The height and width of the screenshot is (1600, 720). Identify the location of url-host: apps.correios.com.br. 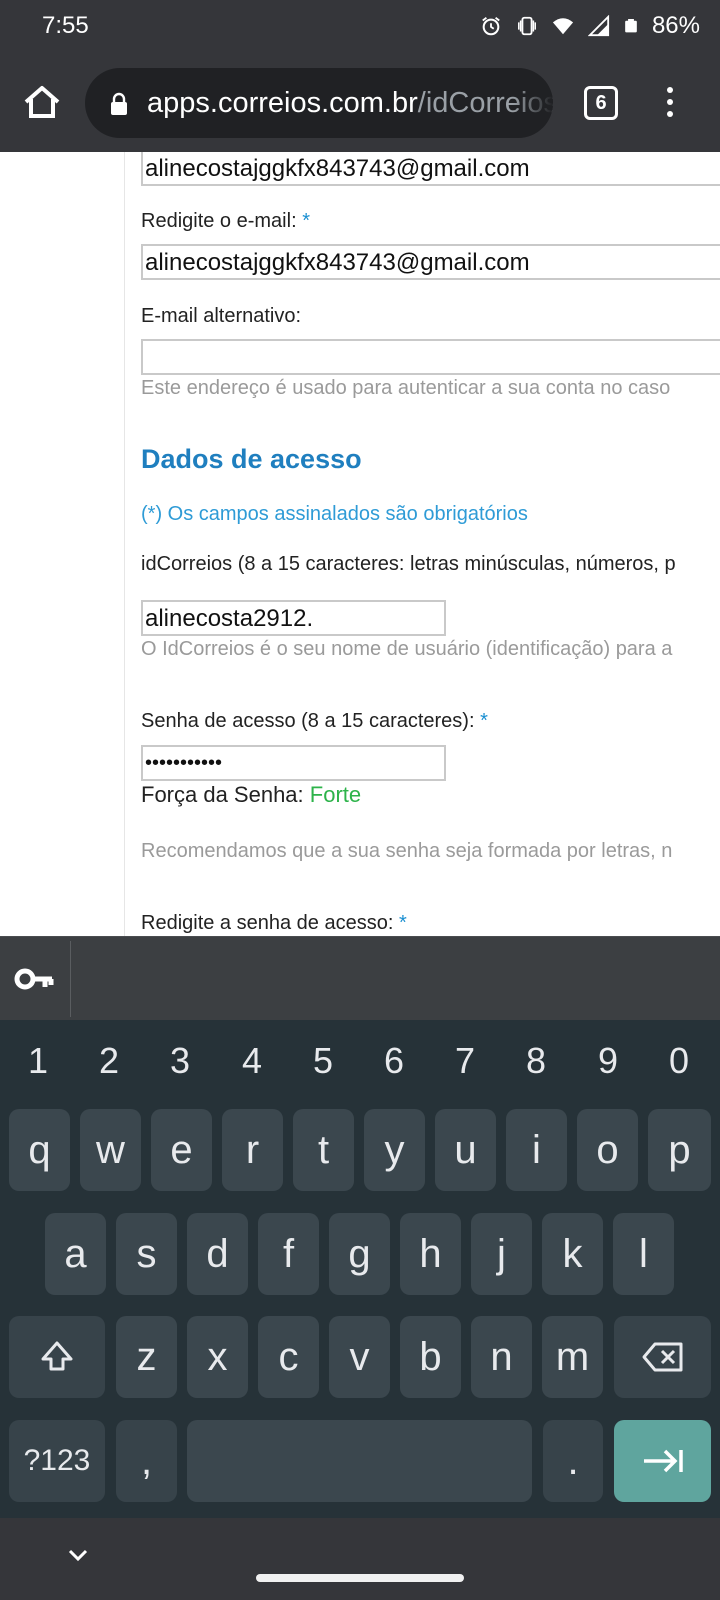
(282, 103).